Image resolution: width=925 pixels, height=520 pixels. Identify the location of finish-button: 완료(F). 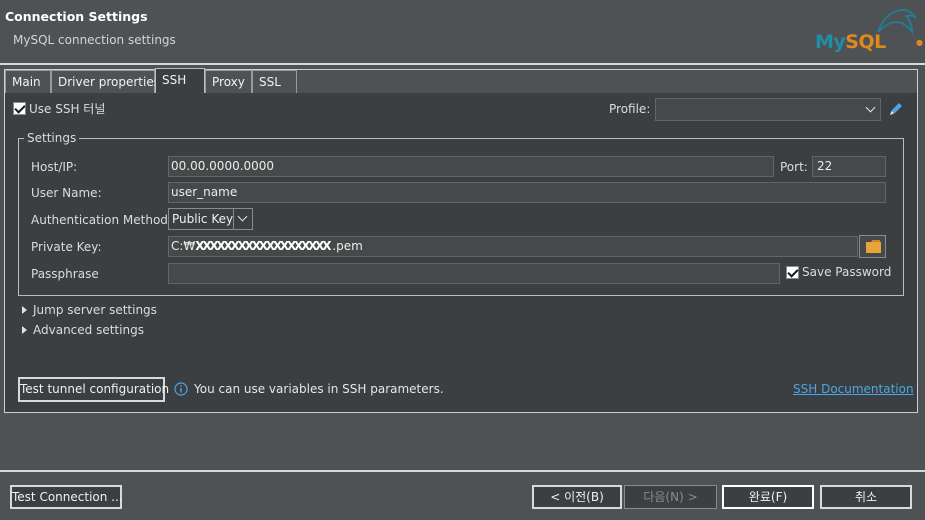
(768, 497).